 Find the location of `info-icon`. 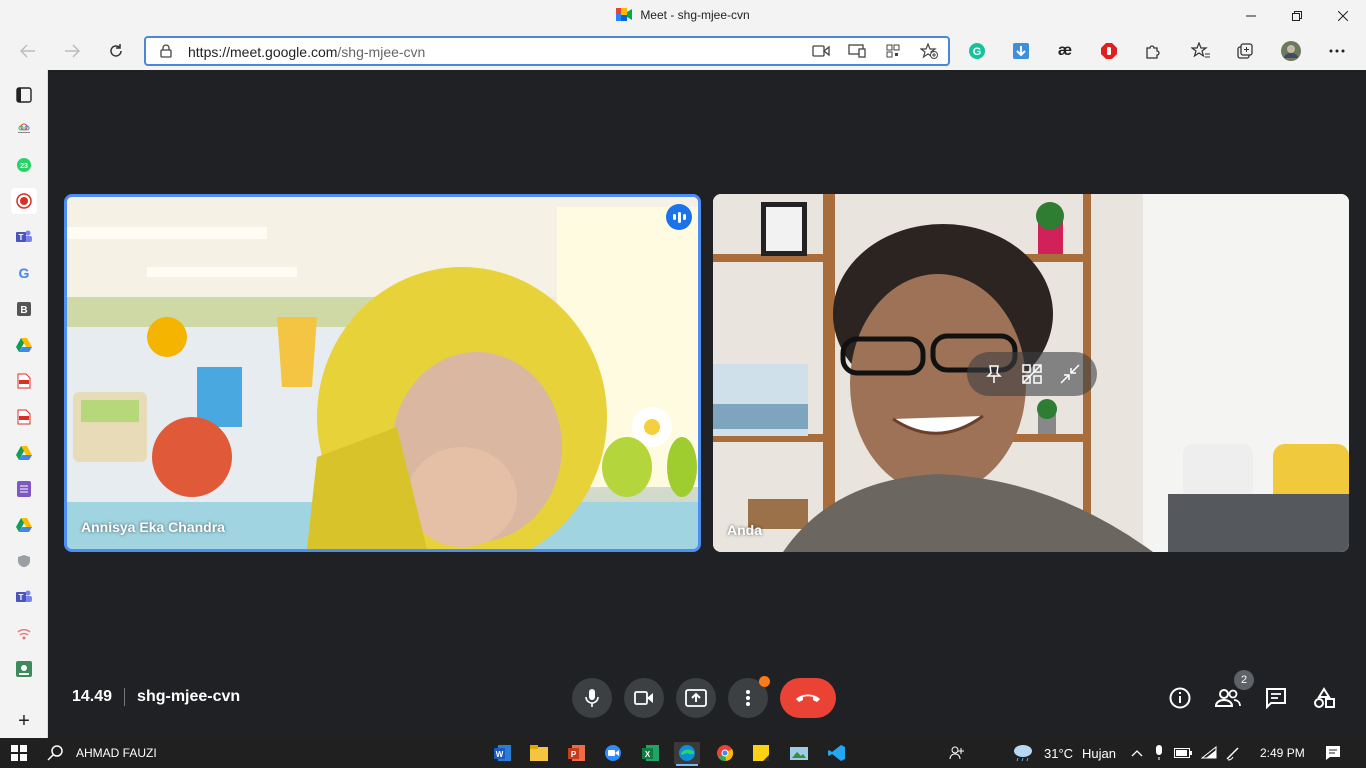

info-icon is located at coordinates (1180, 698).